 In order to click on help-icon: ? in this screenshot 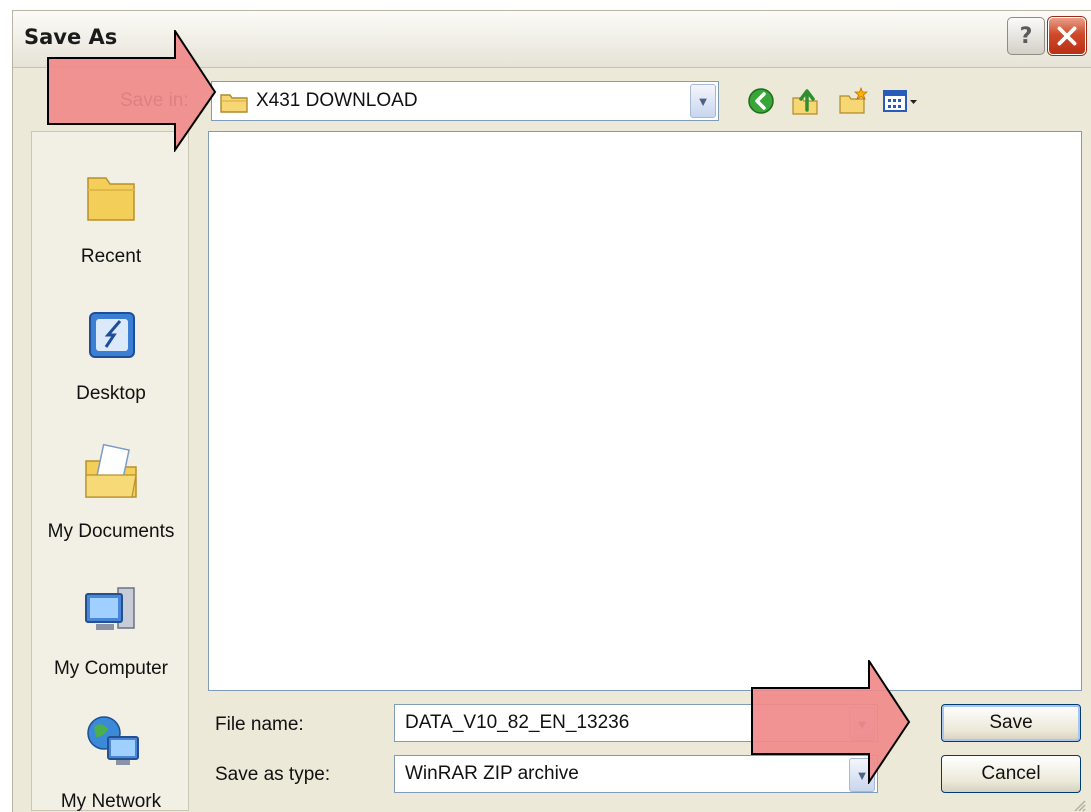, I will do `click(1026, 36)`.